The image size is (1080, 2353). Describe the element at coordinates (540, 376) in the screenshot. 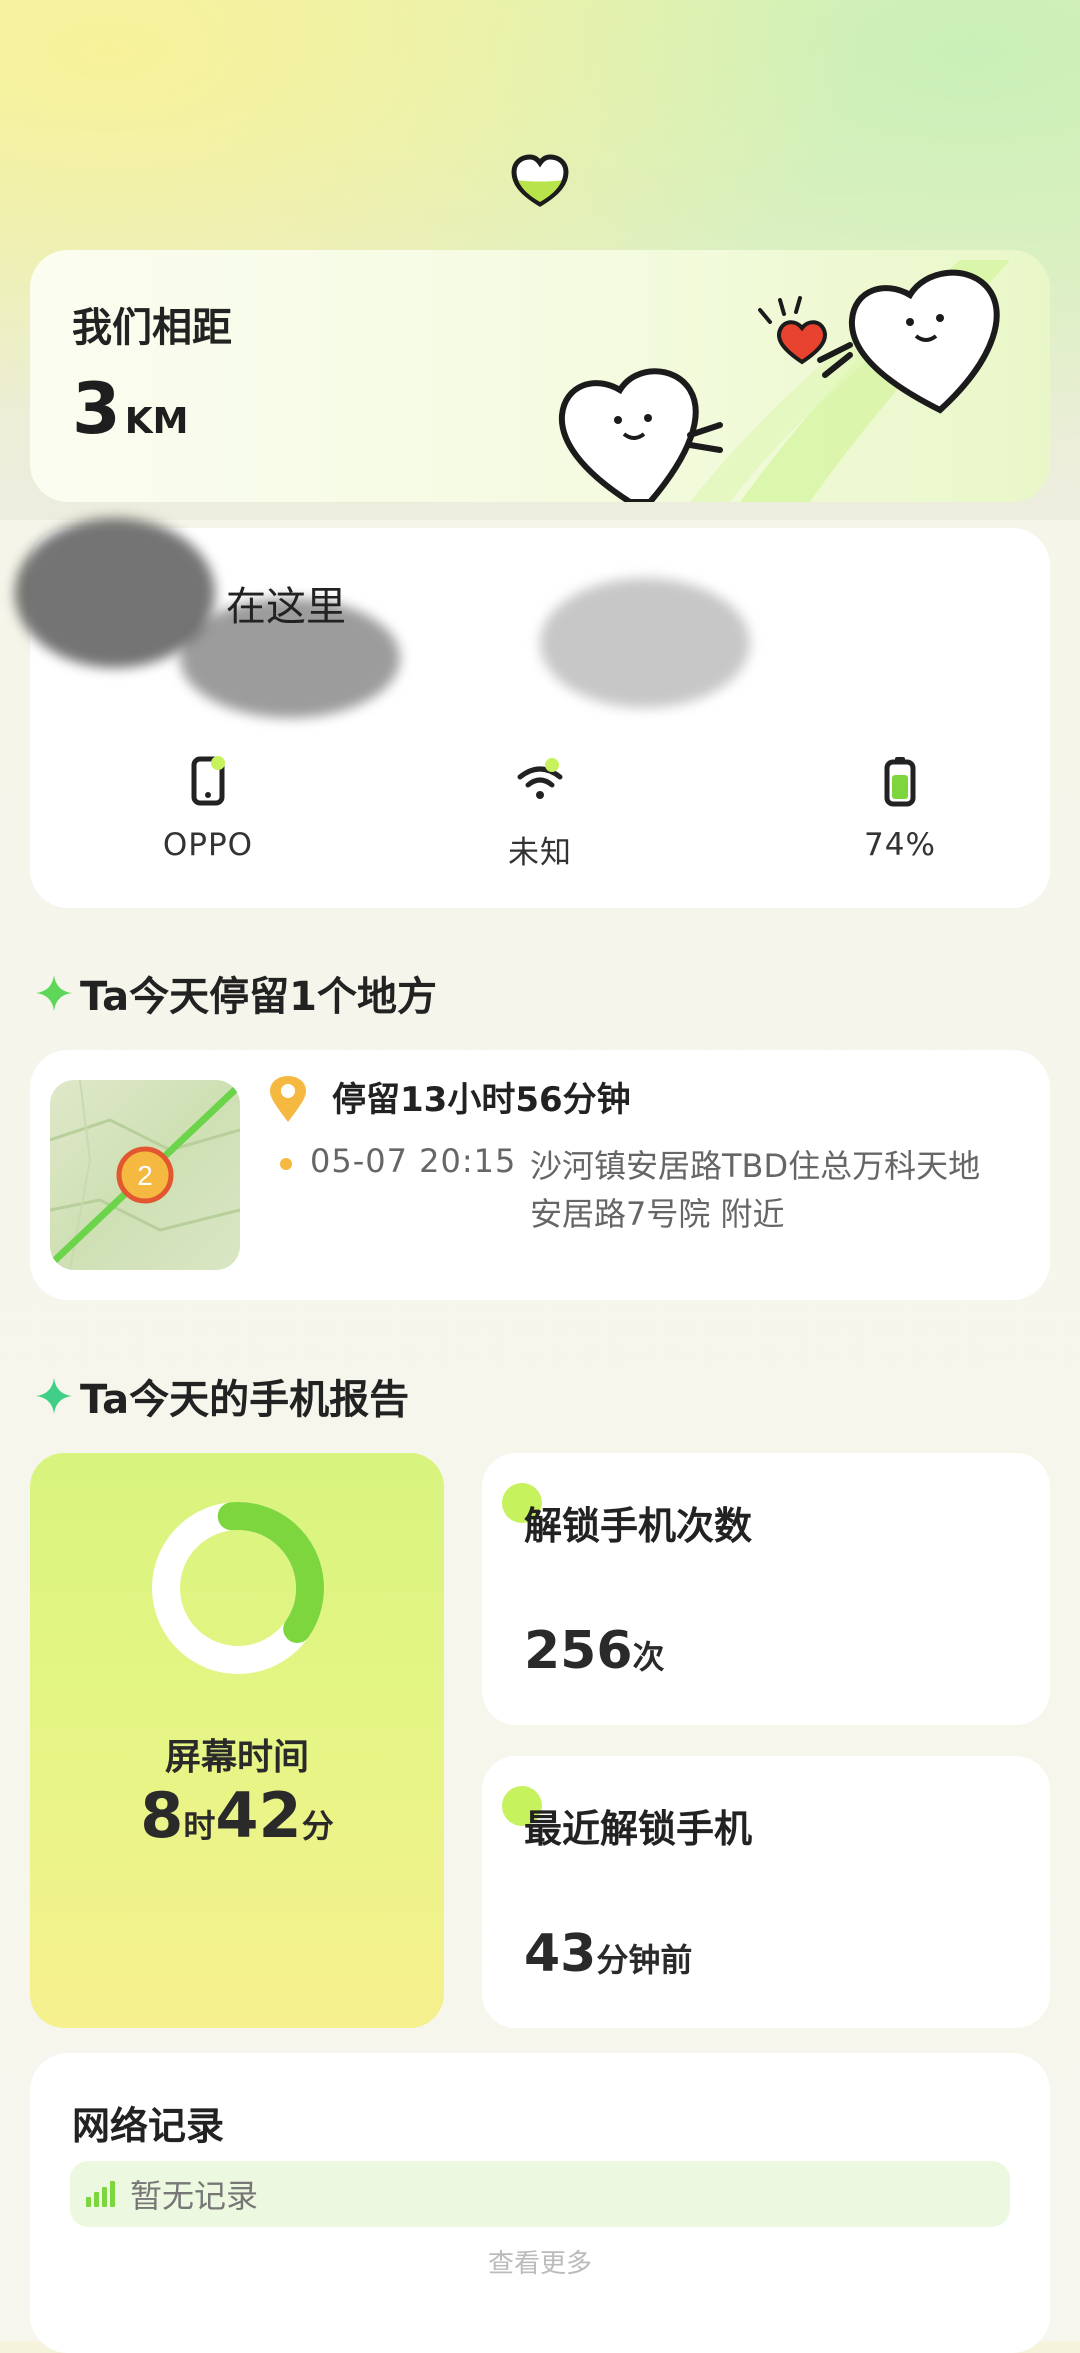

I see `distance-card: 我们相距 3 KM` at that location.